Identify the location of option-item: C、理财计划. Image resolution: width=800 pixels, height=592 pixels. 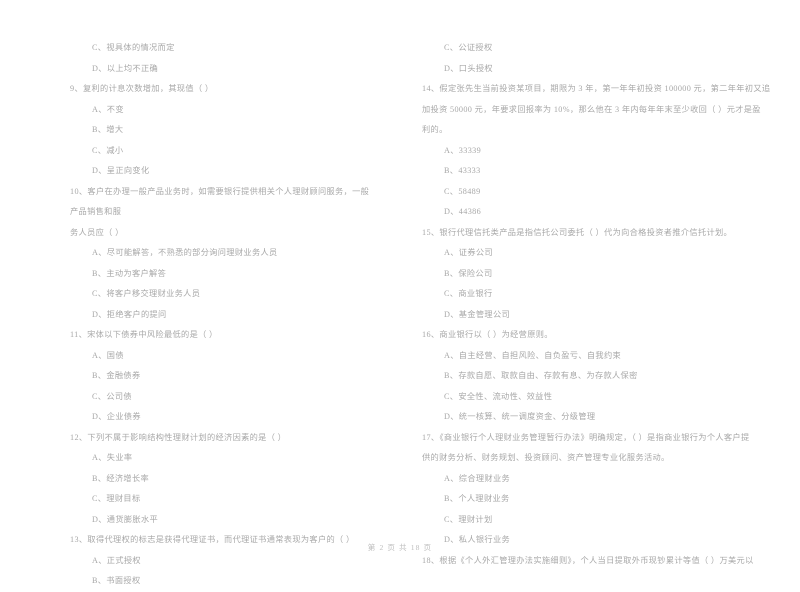
(468, 519).